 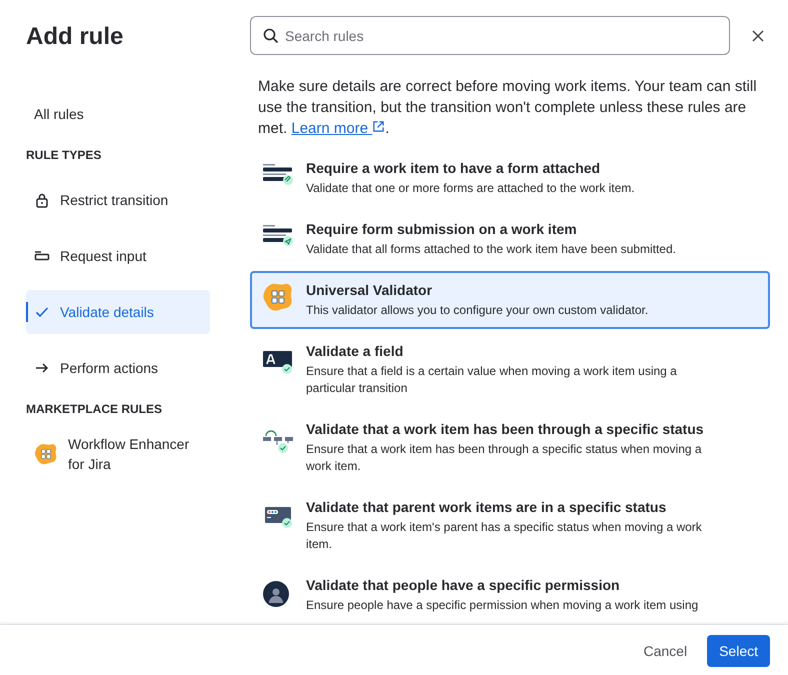 What do you see at coordinates (510, 595) in the screenshot?
I see `rule-option: Validate that people have a specific permission Ensure people have a specific permission when moving a work item using` at bounding box center [510, 595].